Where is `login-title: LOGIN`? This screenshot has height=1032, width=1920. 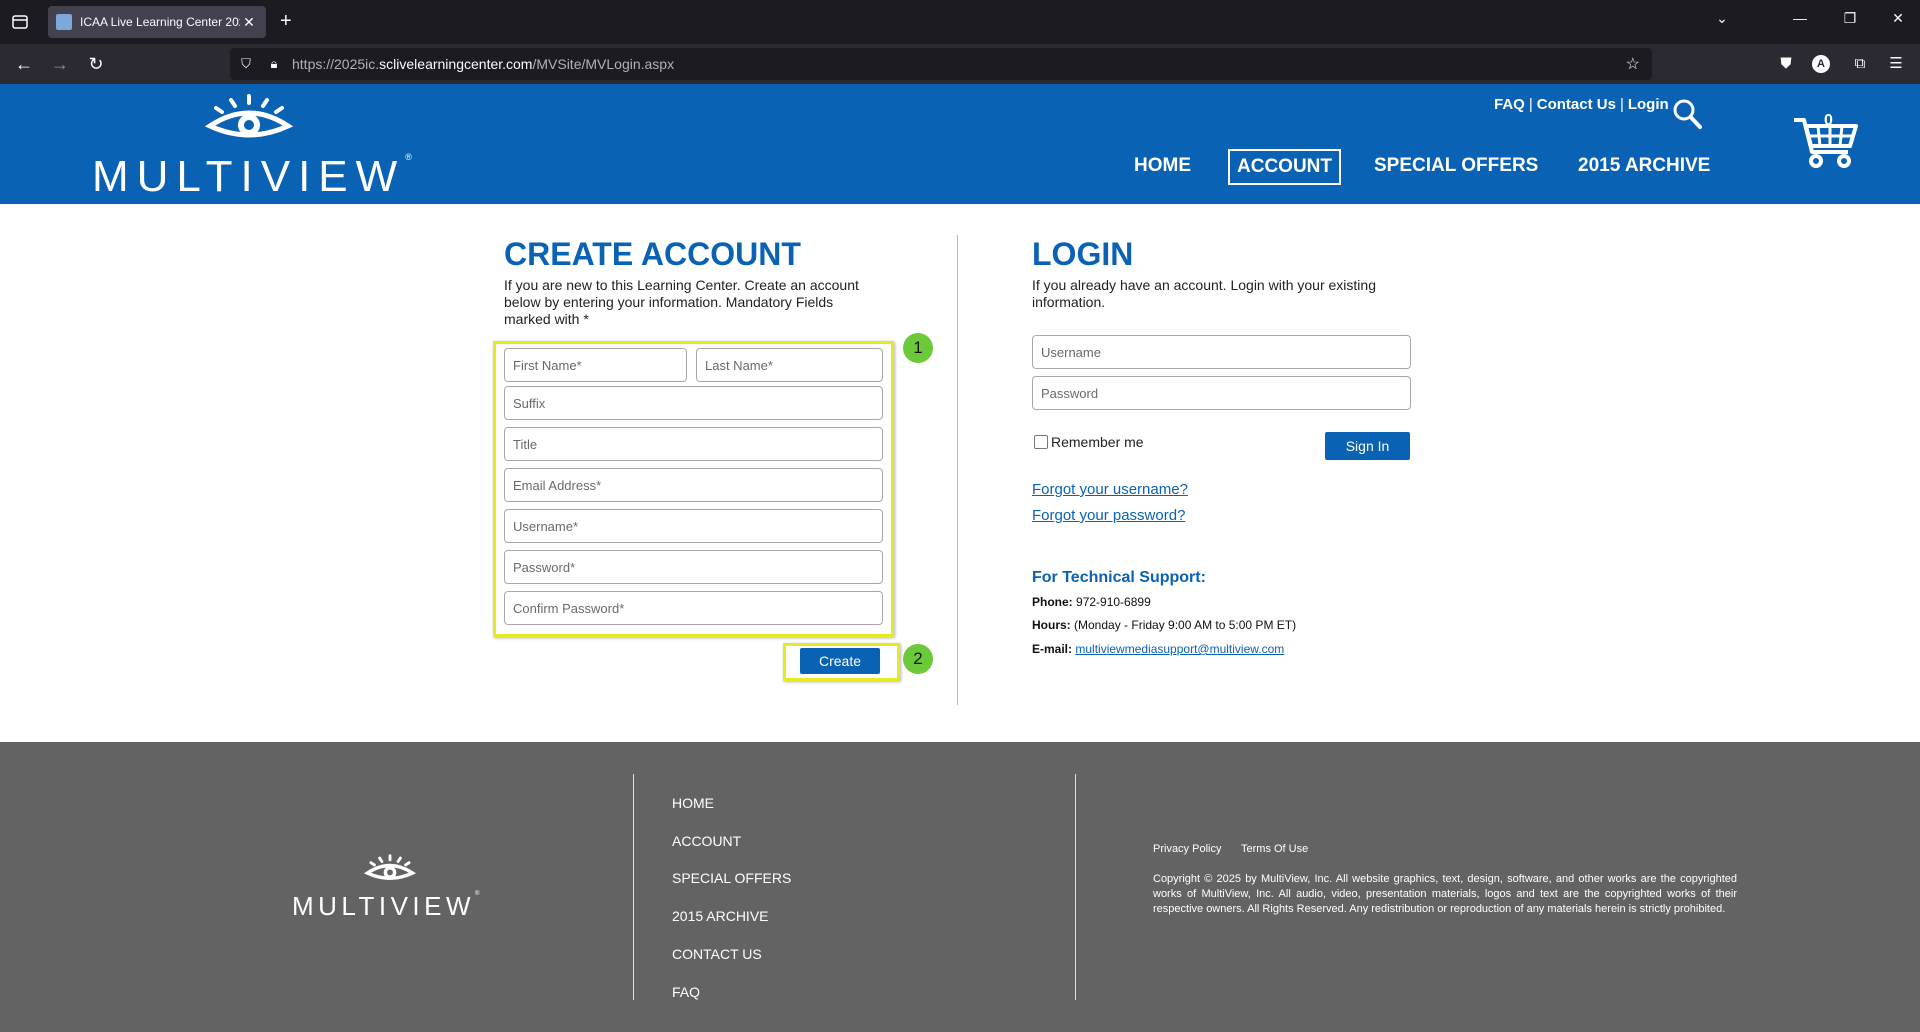 login-title: LOGIN is located at coordinates (1083, 254).